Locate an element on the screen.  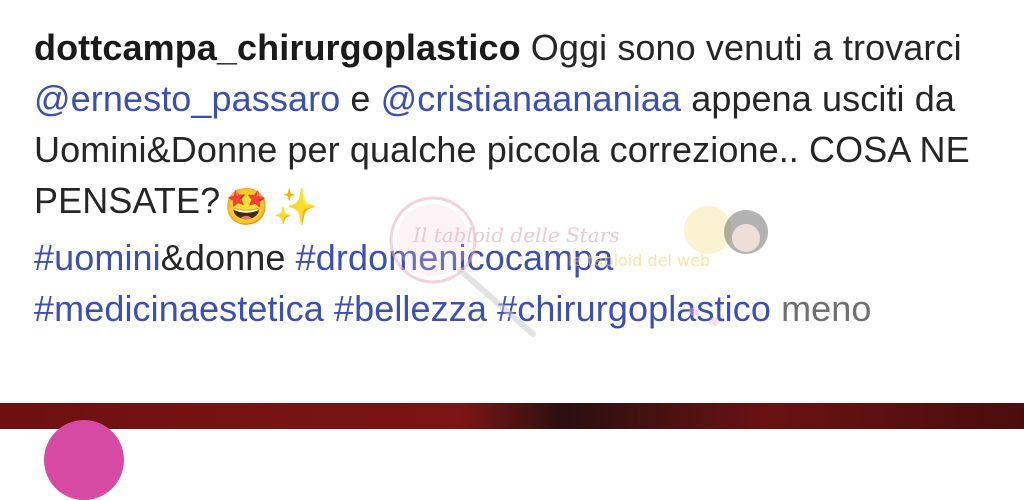
hashtag-uomini: #uomini is located at coordinates (97, 257).